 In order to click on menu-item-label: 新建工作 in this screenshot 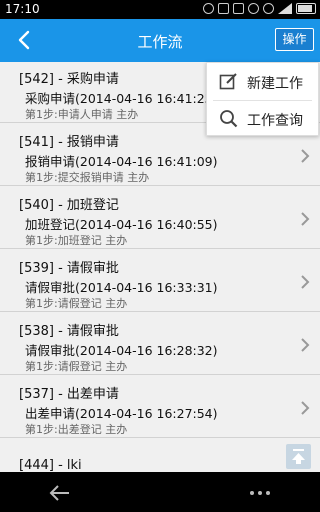, I will do `click(275, 84)`.